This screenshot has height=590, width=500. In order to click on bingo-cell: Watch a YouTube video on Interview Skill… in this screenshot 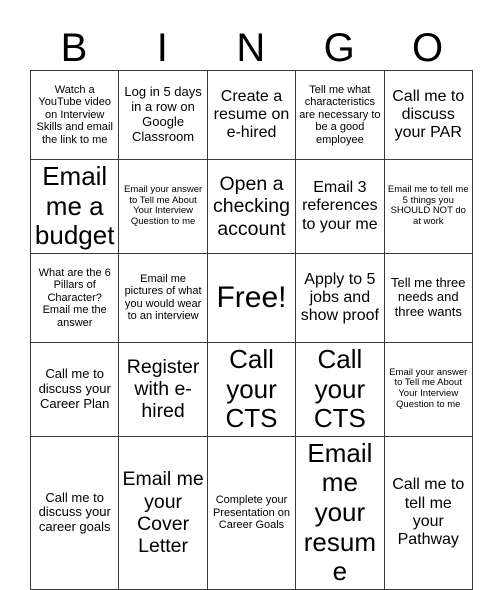, I will do `click(74, 115)`.